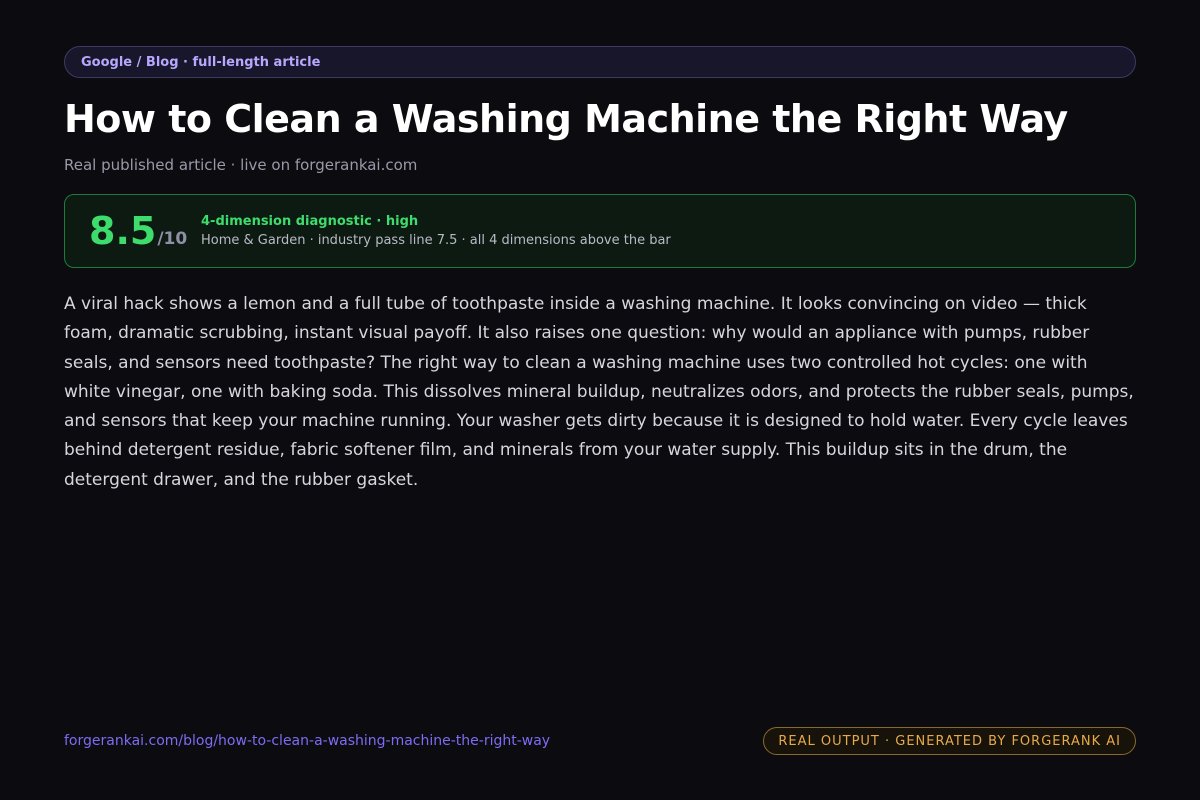 The width and height of the screenshot is (1200, 800). I want to click on score: 8.5 /10, so click(145, 231).